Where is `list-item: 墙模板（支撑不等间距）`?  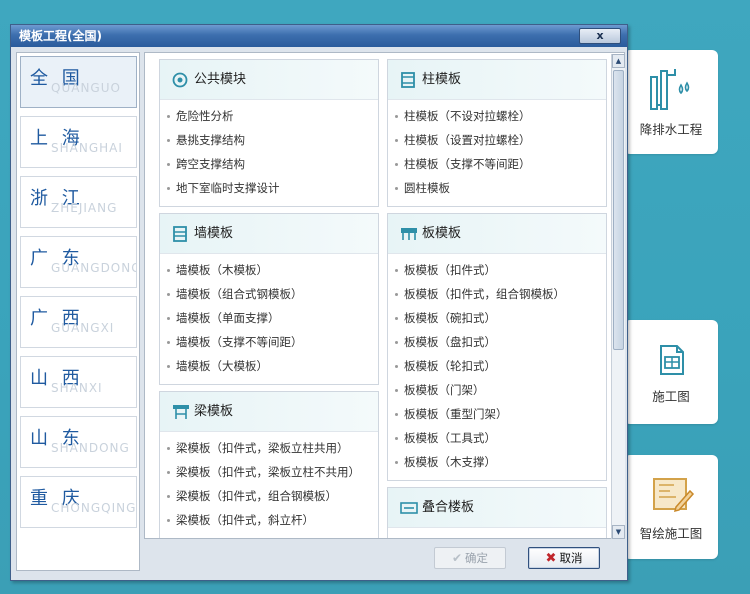
list-item: 墙模板（支撑不等间距） is located at coordinates (272, 342).